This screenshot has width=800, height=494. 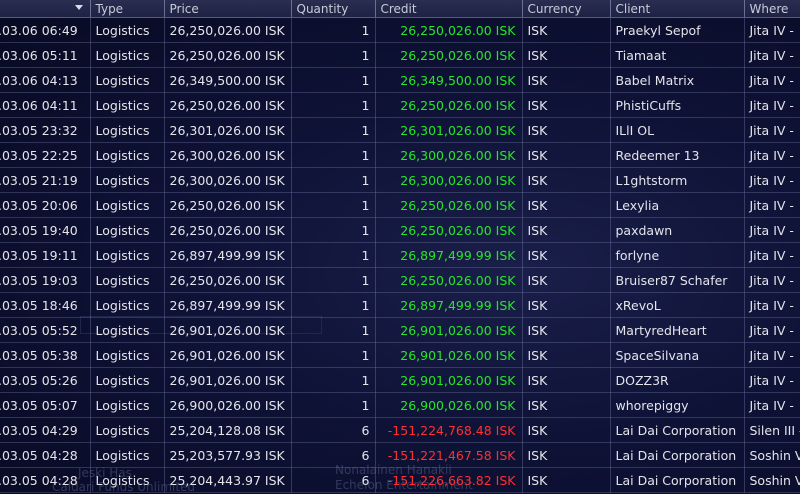 What do you see at coordinates (45, 55) in the screenshot?
I see `cell-date: .03.06 05:11` at bounding box center [45, 55].